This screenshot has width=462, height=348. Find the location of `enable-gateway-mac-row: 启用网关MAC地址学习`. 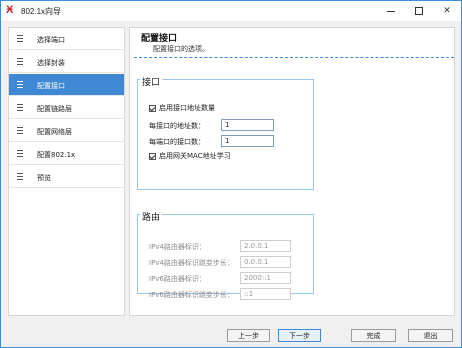

enable-gateway-mac-row: 启用网关MAC地址学习 is located at coordinates (190, 156).